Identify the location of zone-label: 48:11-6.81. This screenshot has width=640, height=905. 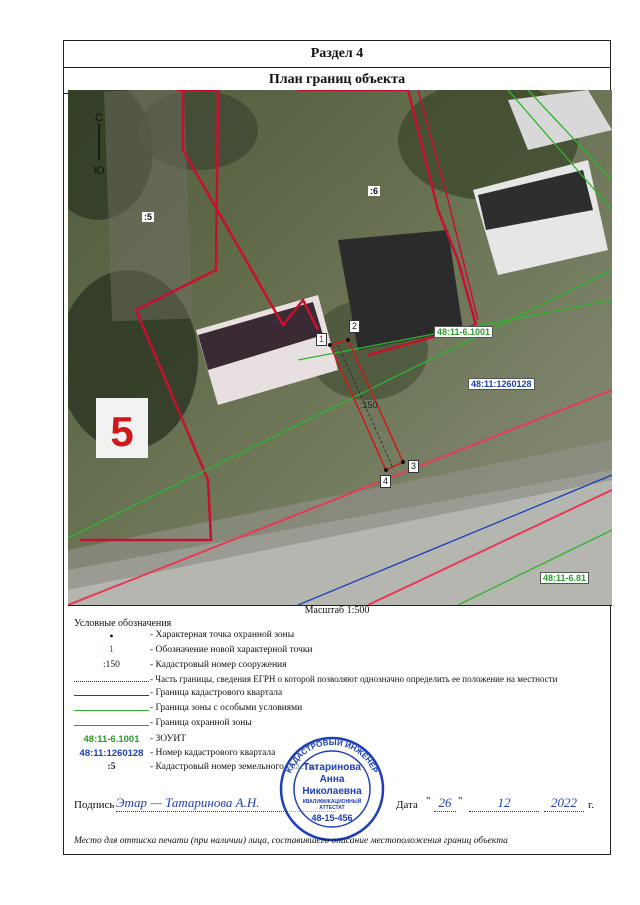
(565, 578).